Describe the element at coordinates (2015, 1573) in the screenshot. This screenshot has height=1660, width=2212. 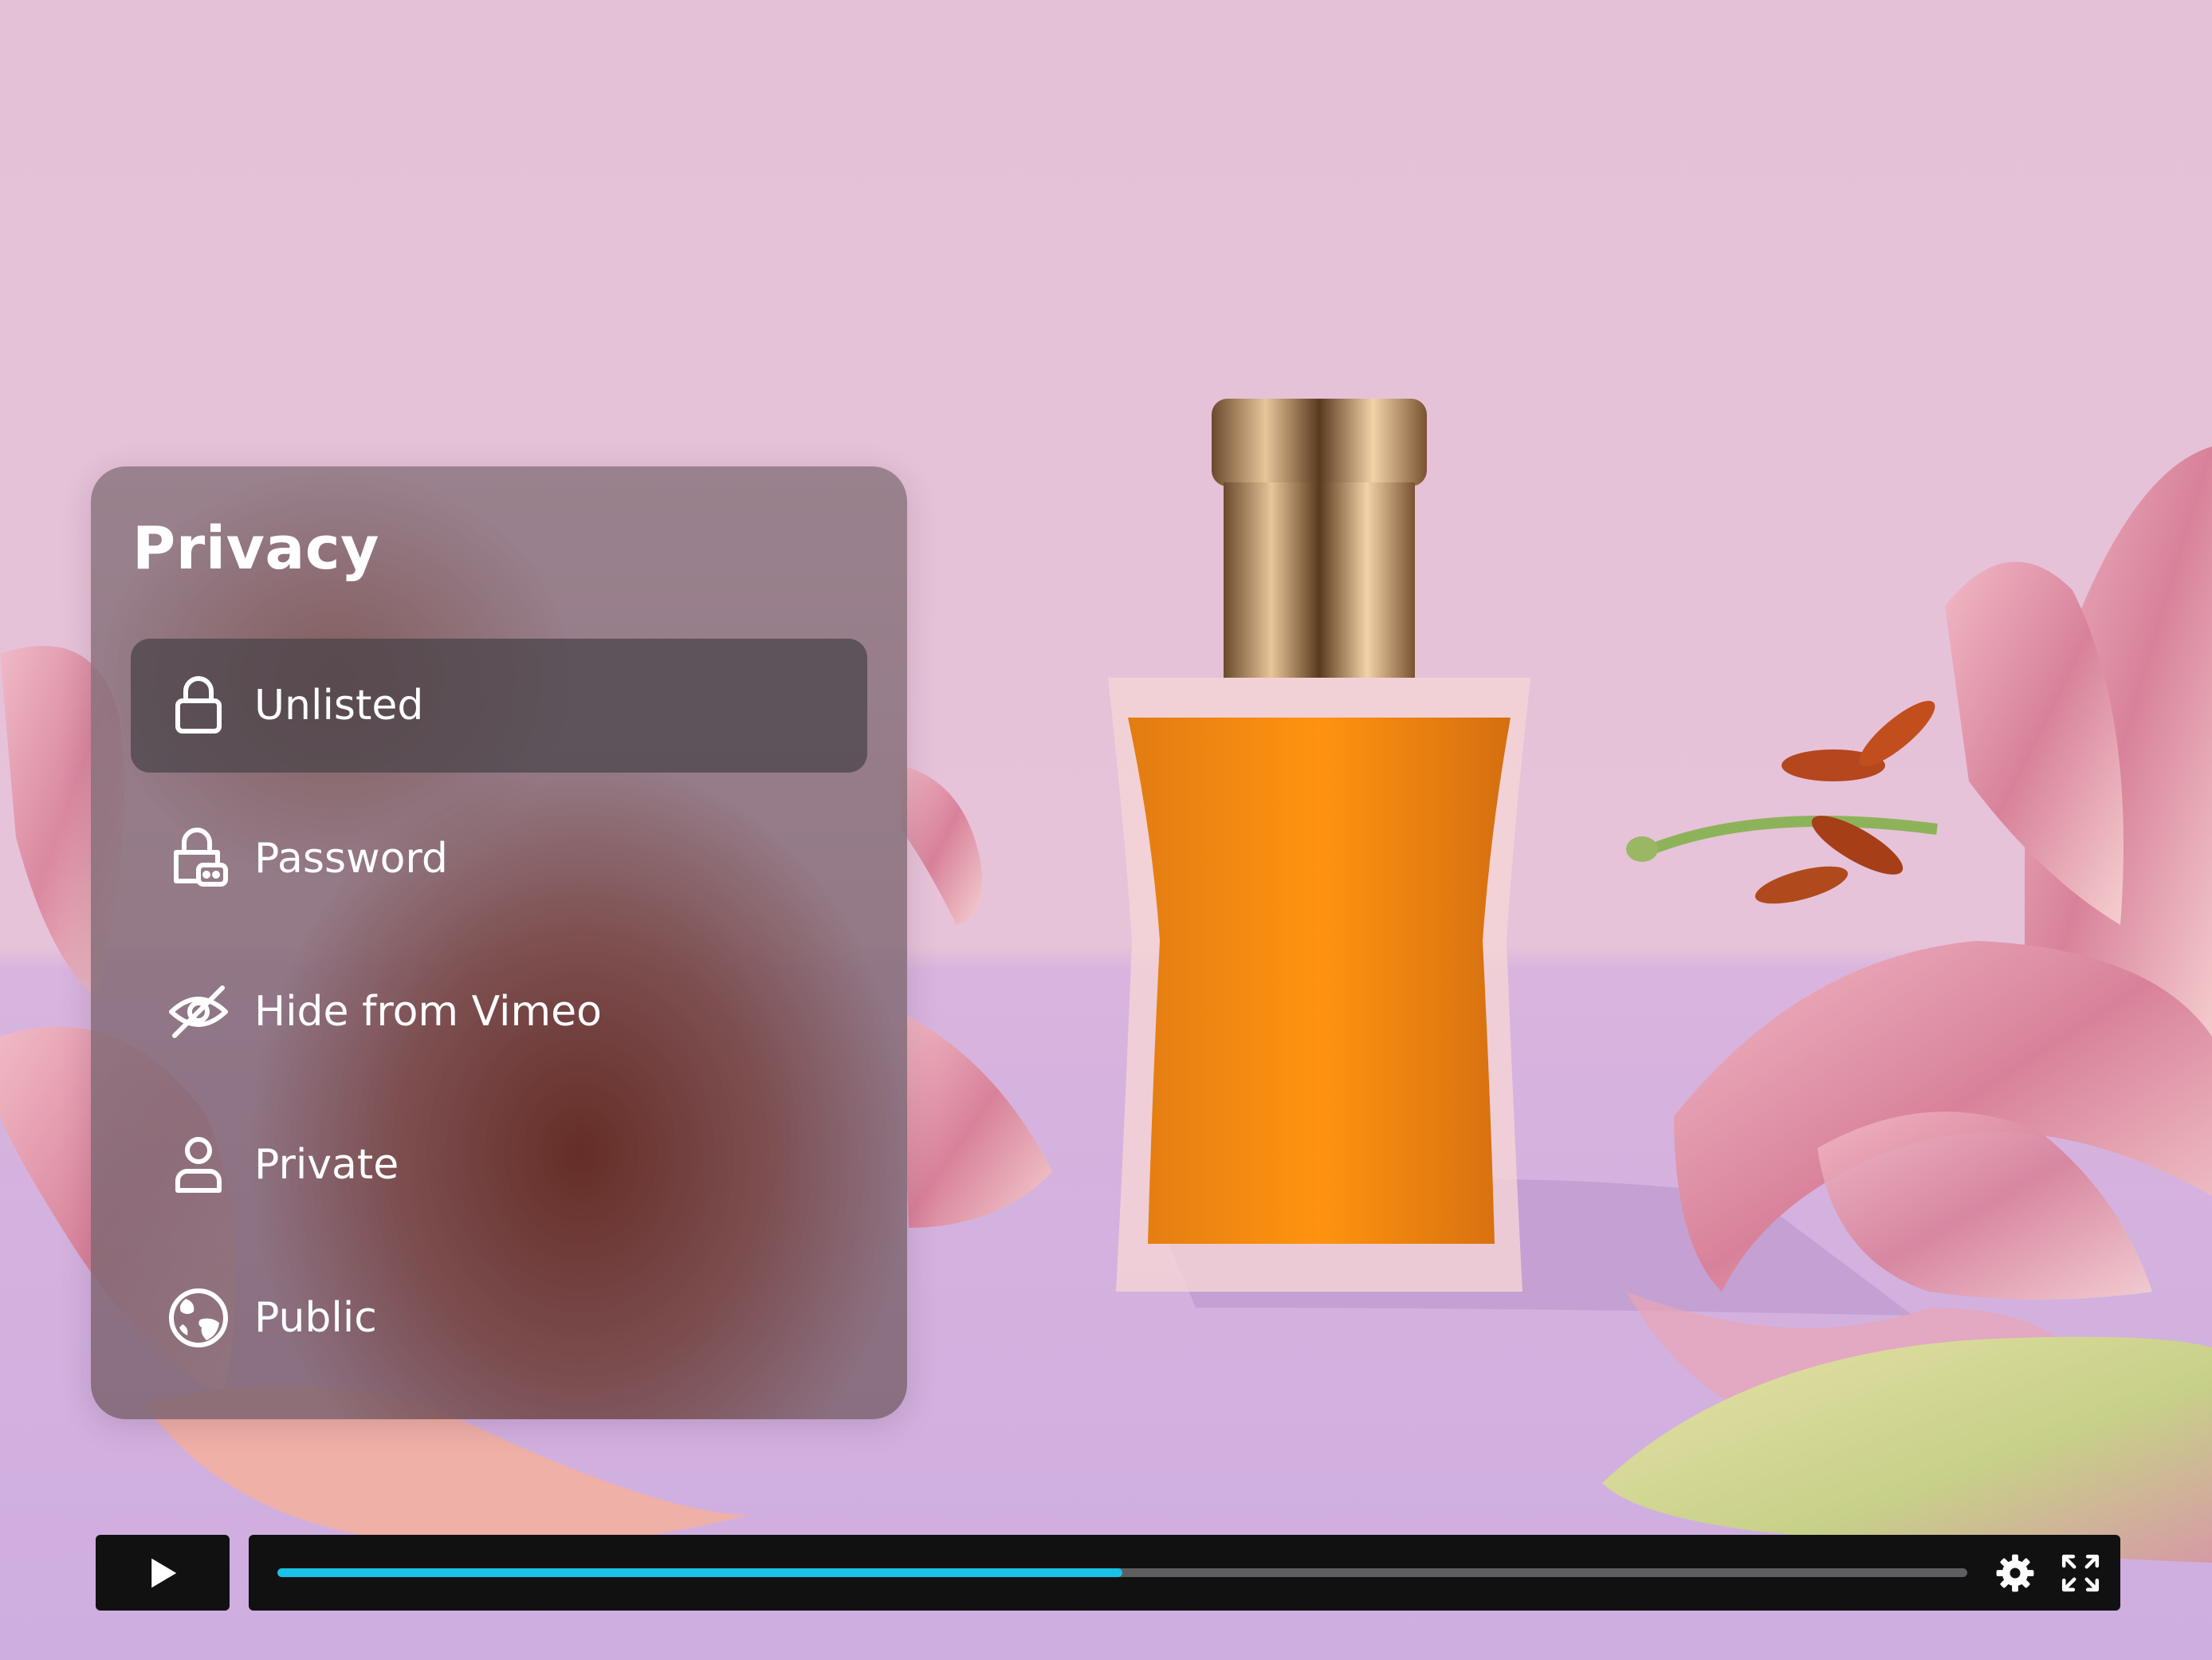
I see `gear-icon` at that location.